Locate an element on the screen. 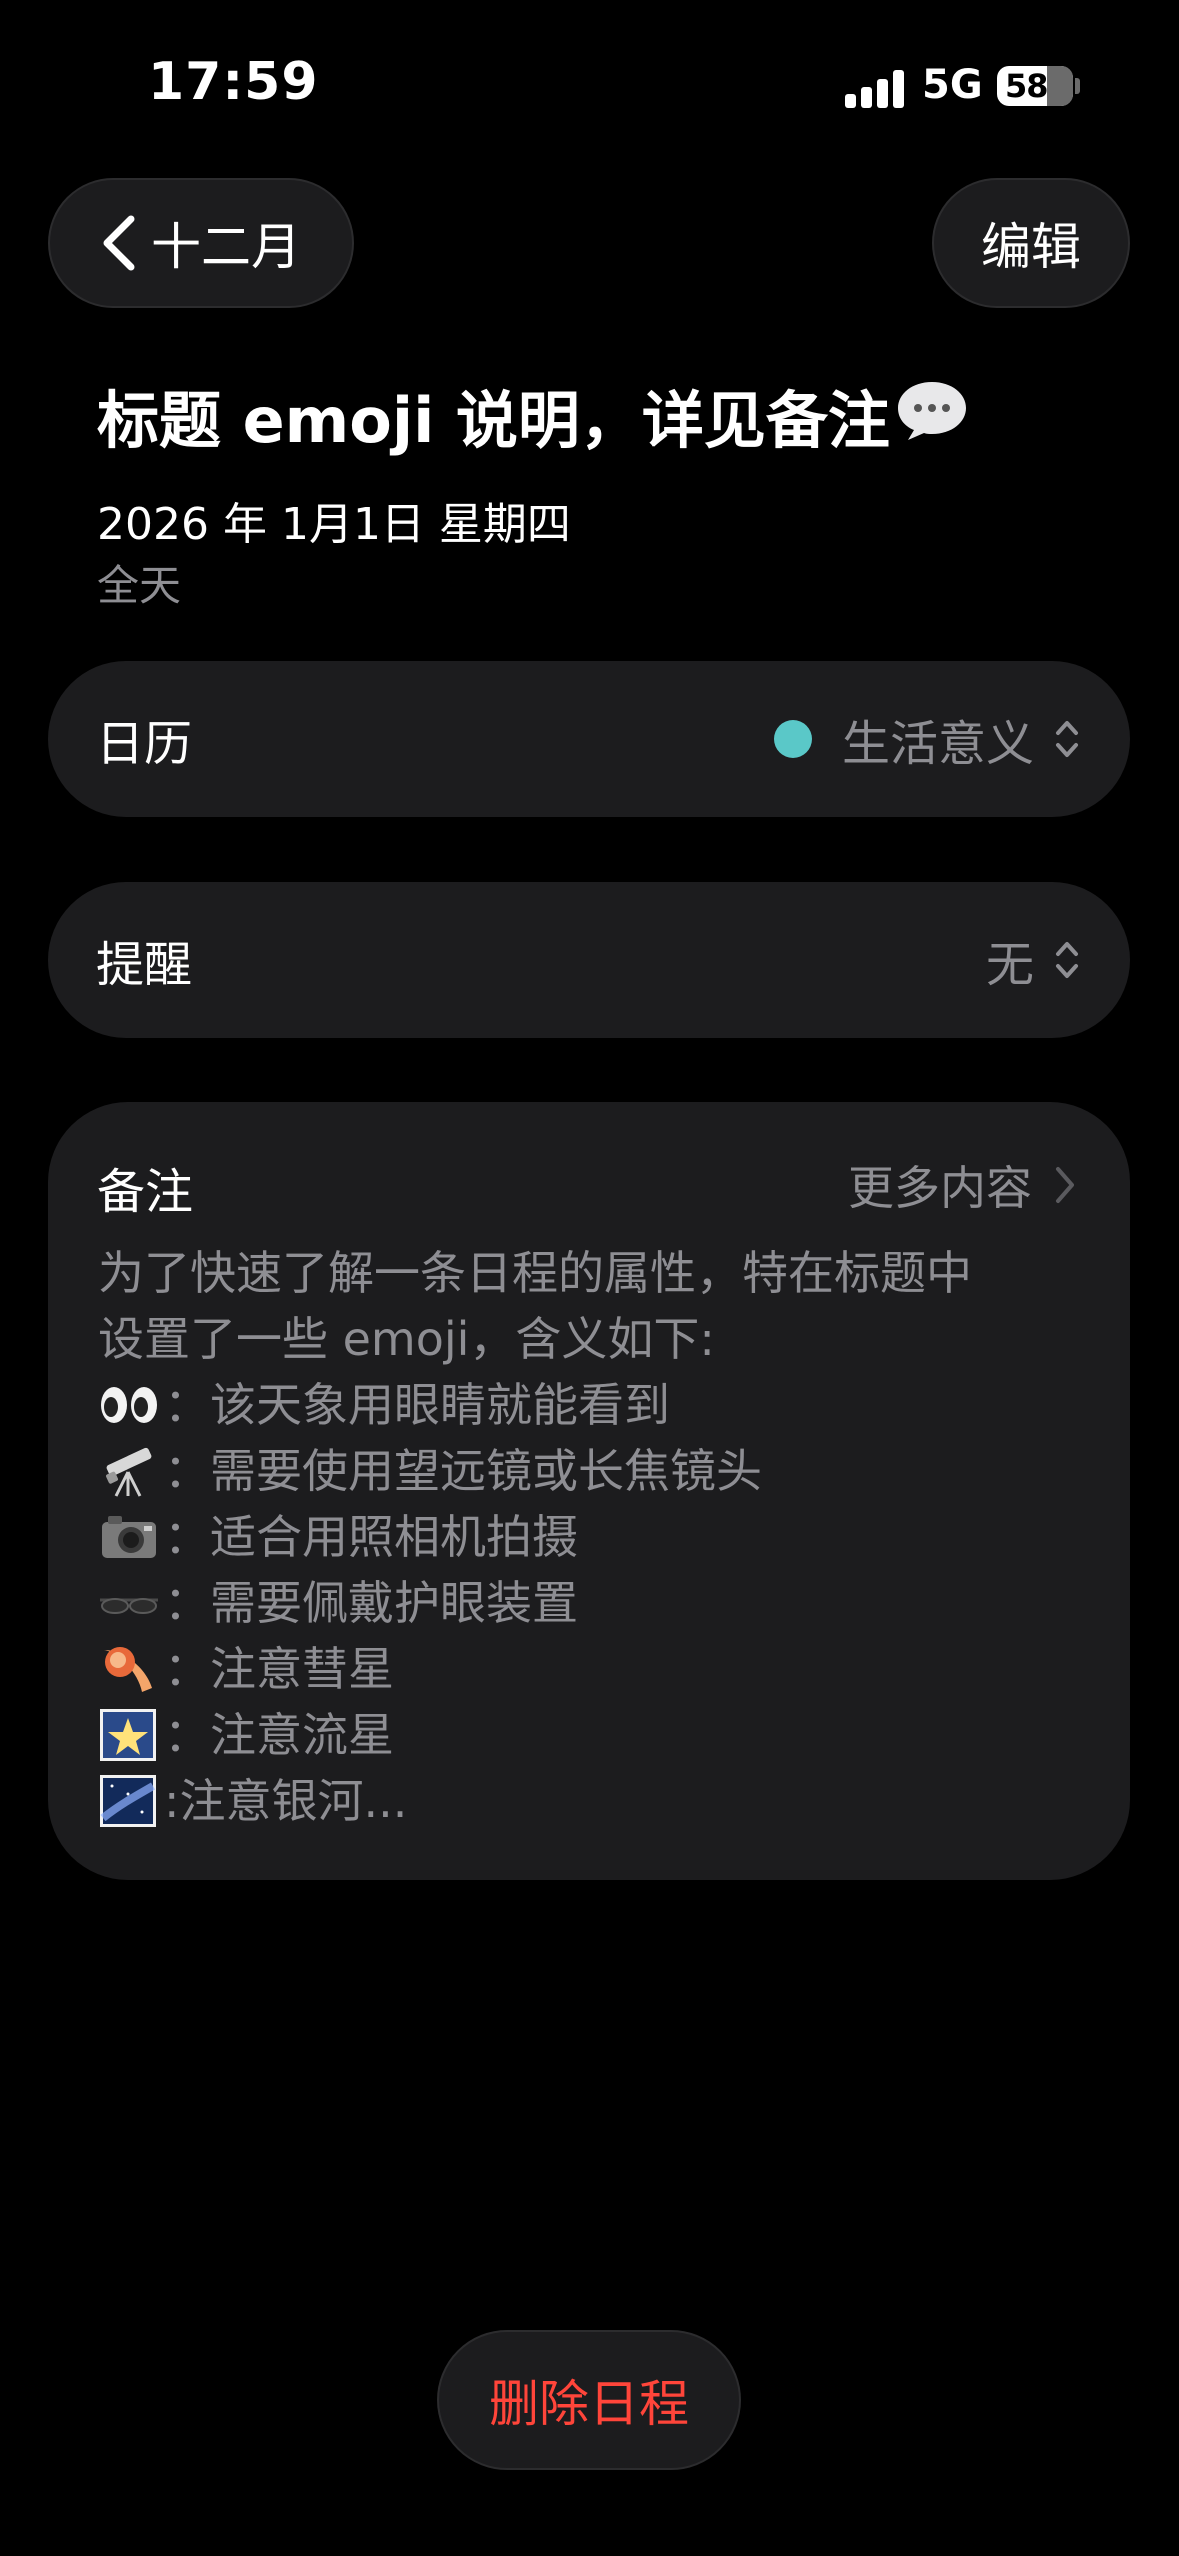  speech-bubble-icon is located at coordinates (932, 418).